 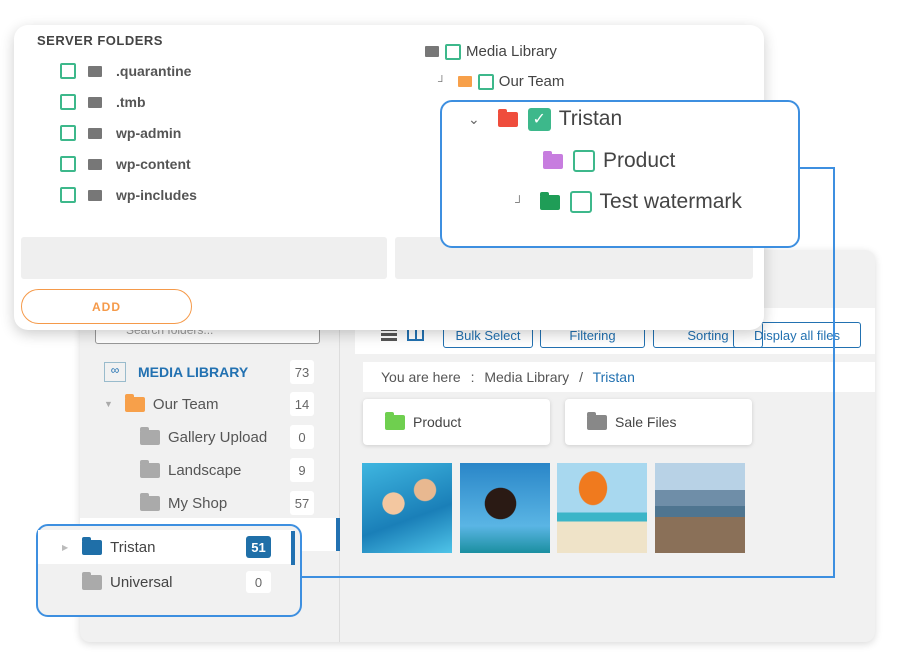 What do you see at coordinates (302, 470) in the screenshot?
I see `count: 9` at bounding box center [302, 470].